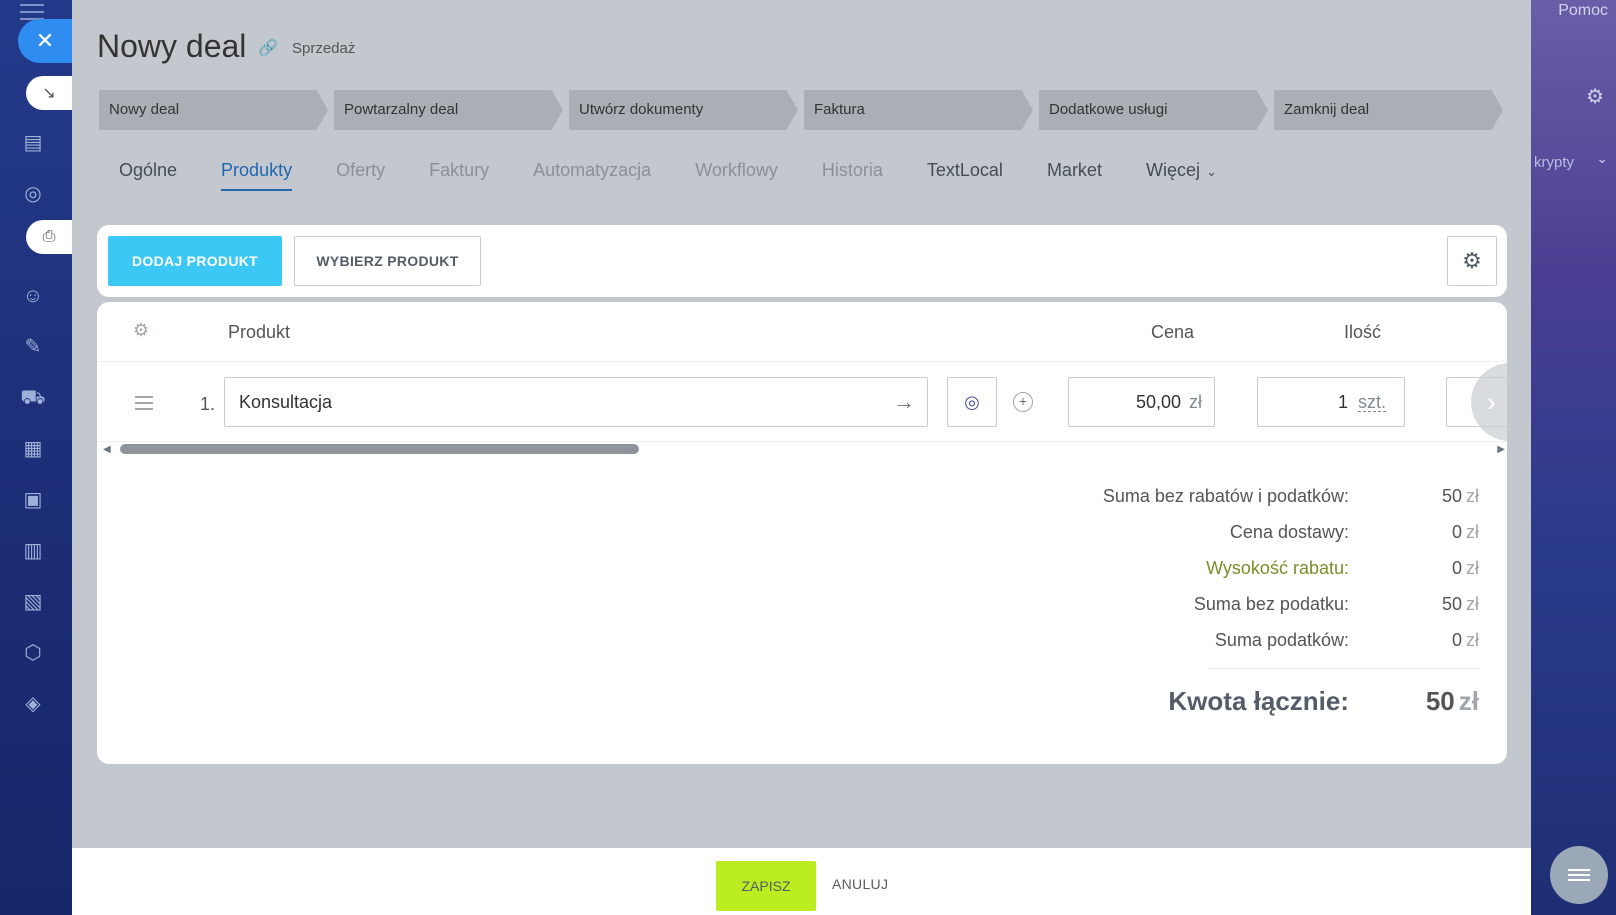  I want to click on tax-label: Suma podatków:, so click(1281, 639).